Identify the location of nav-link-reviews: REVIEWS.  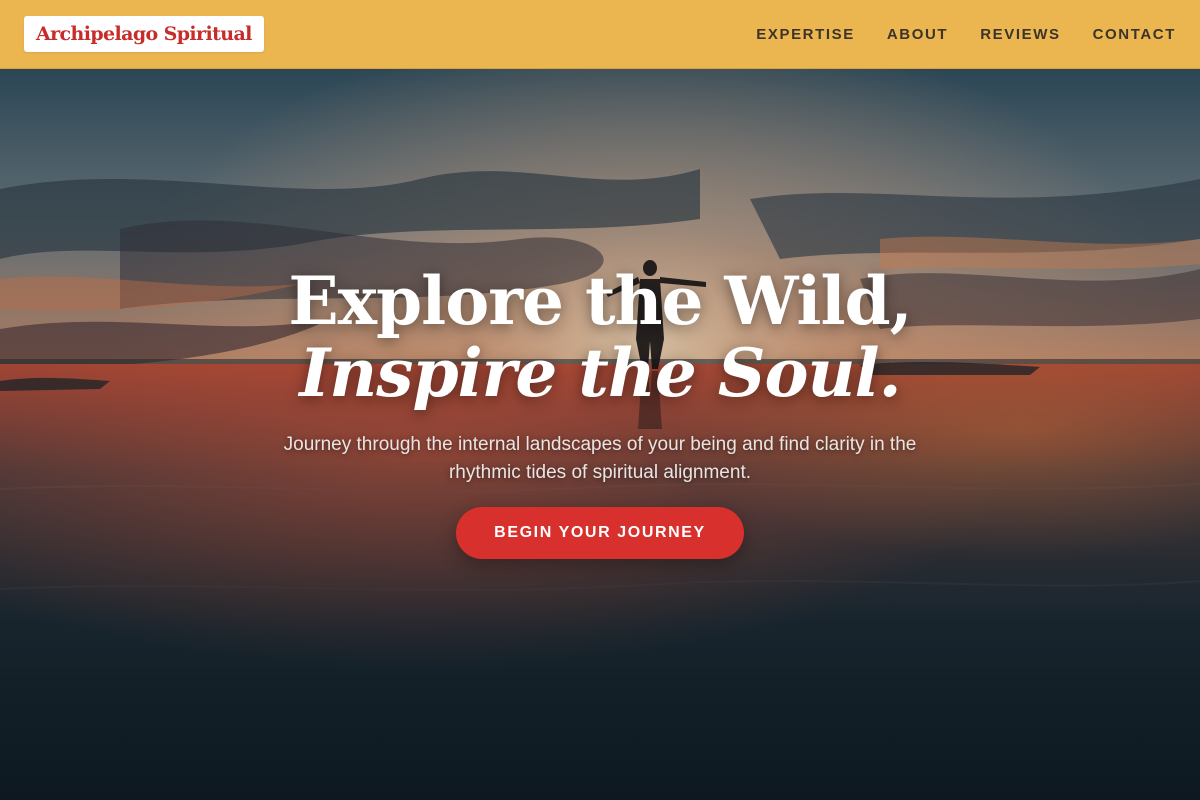
(1020, 34).